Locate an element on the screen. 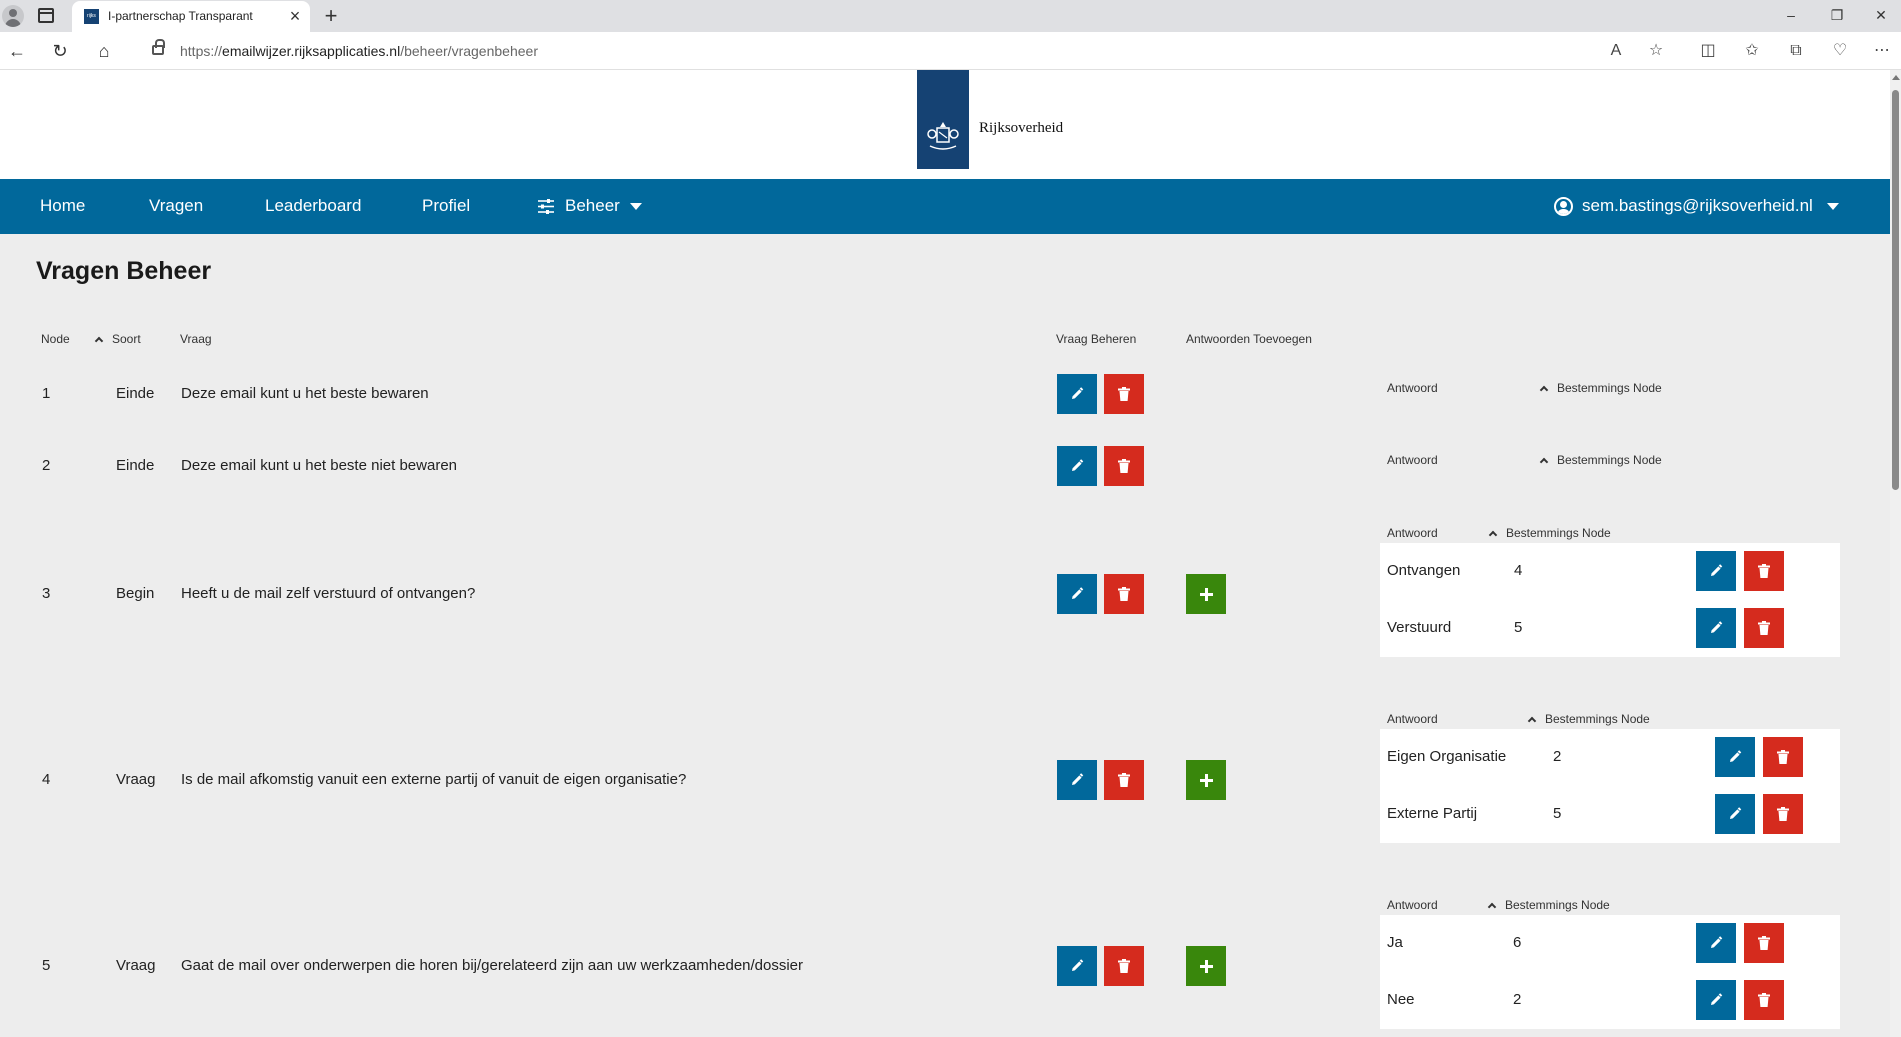  edit-question-icon is located at coordinates (1078, 393).